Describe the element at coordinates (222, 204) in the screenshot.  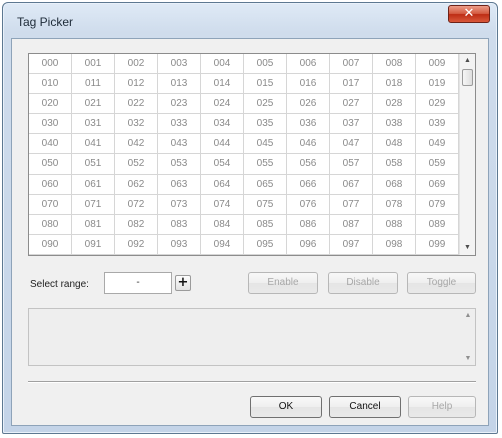
I see `tag-cell: 074` at that location.